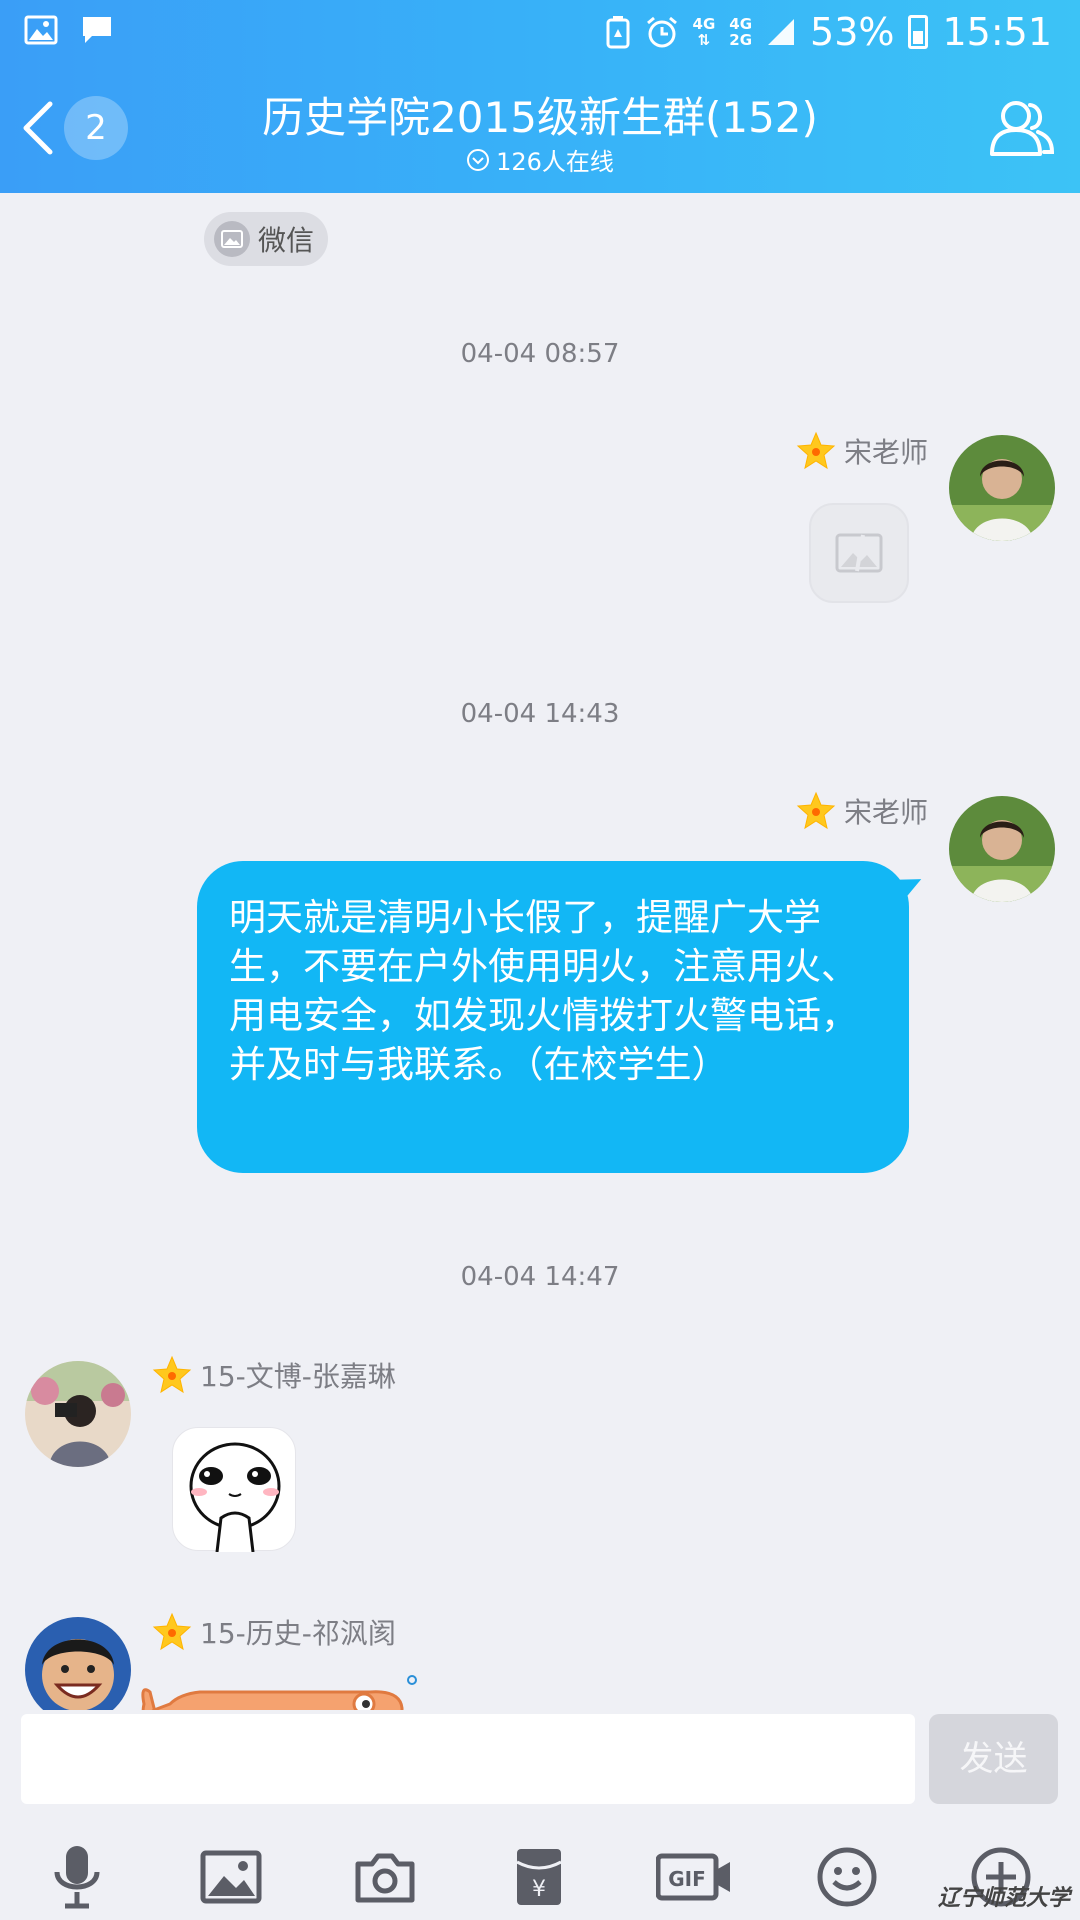 This screenshot has height=1920, width=1080. I want to click on red-packet-icon: ¥, so click(539, 1877).